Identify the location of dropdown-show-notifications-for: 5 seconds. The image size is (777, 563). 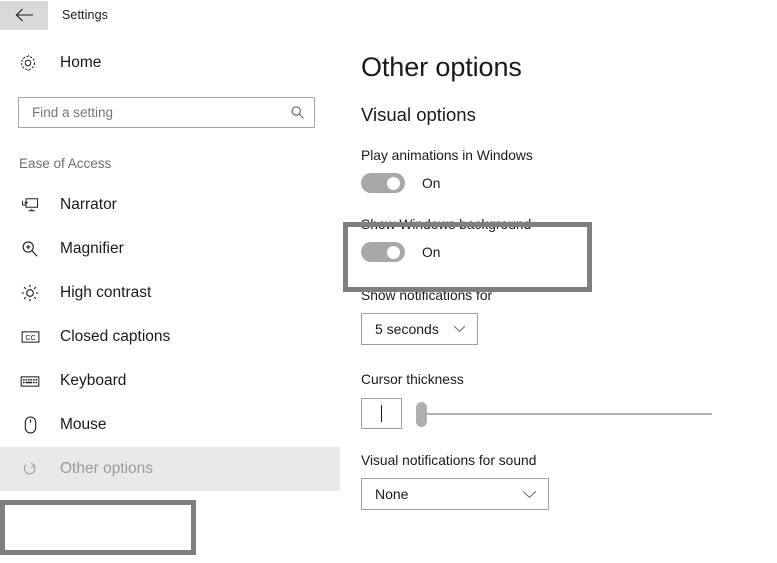
(419, 329).